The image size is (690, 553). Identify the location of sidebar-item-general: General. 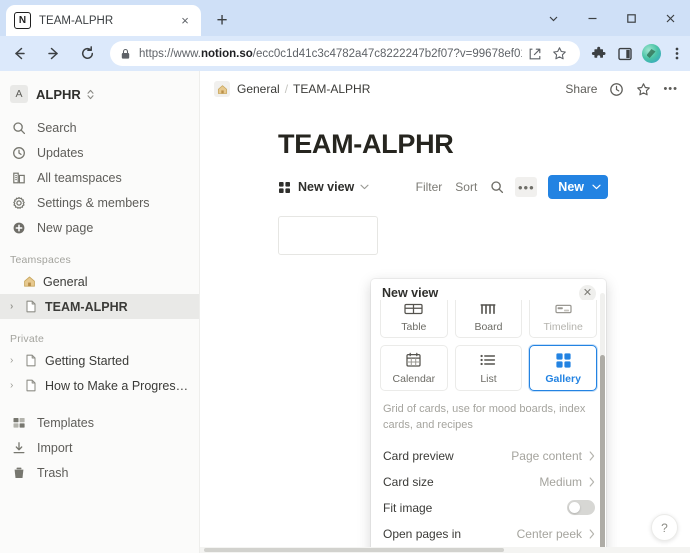
(99, 281).